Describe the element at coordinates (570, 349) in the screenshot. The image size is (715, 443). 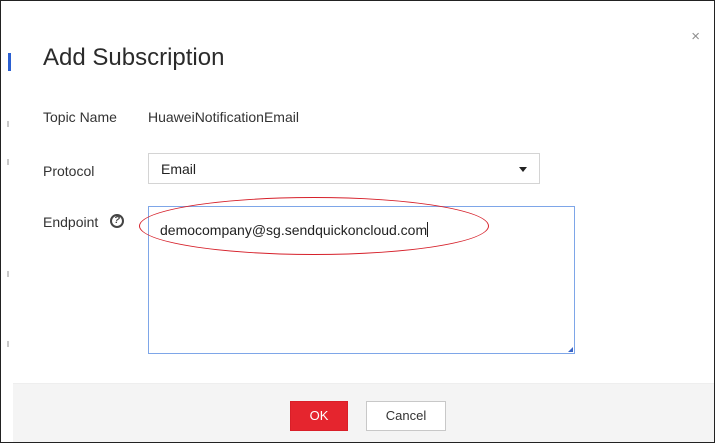
I see `resize-grip-icon` at that location.